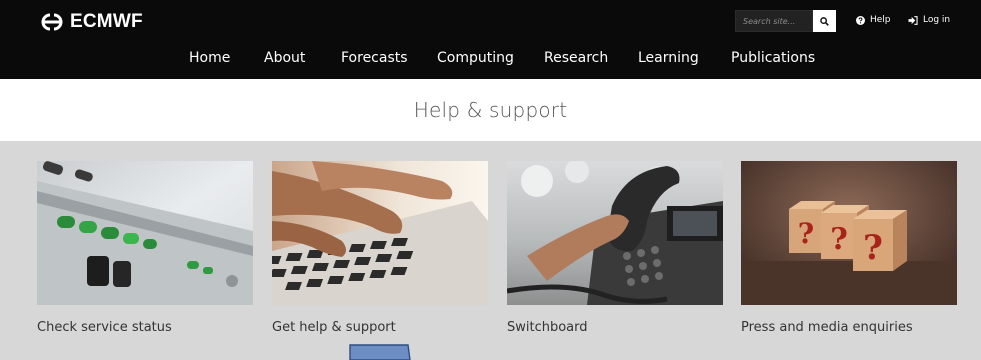 The height and width of the screenshot is (360, 981). I want to click on card-get-help-support: Get help & support, so click(380, 248).